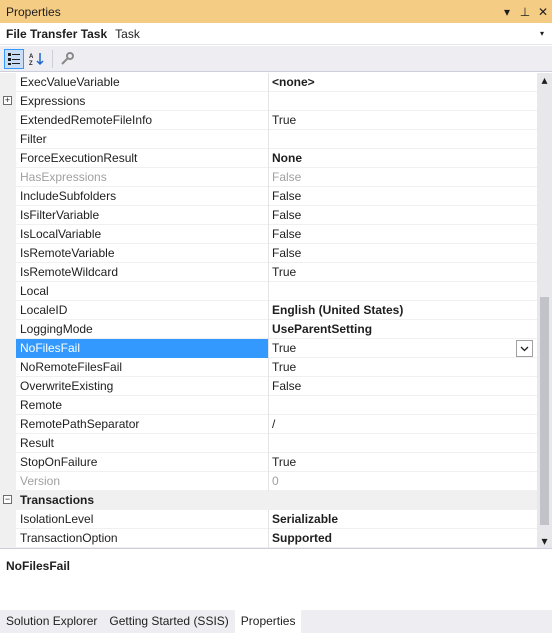  What do you see at coordinates (392, 310) in the screenshot?
I see `property-value: English (United States)` at bounding box center [392, 310].